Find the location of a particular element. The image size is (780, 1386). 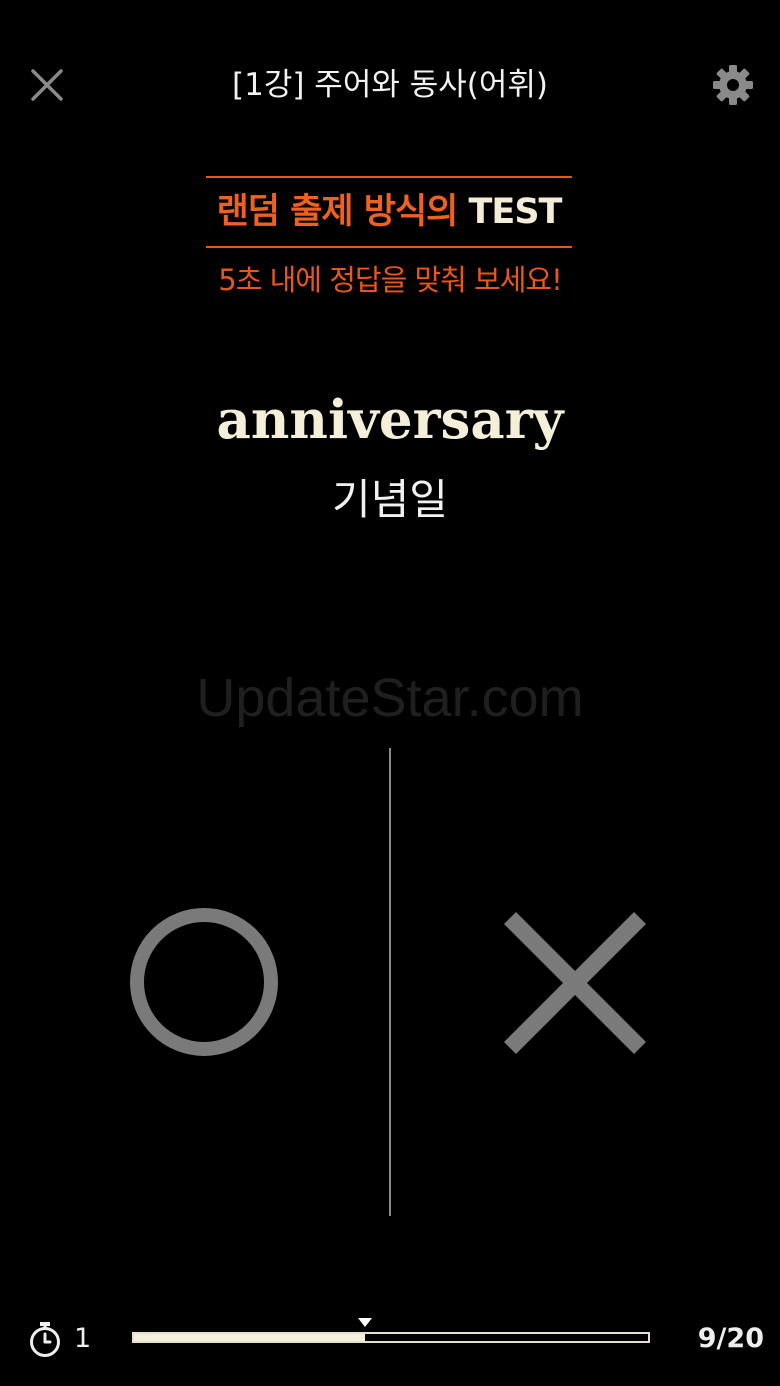

question-word: anniversary is located at coordinates (390, 420).